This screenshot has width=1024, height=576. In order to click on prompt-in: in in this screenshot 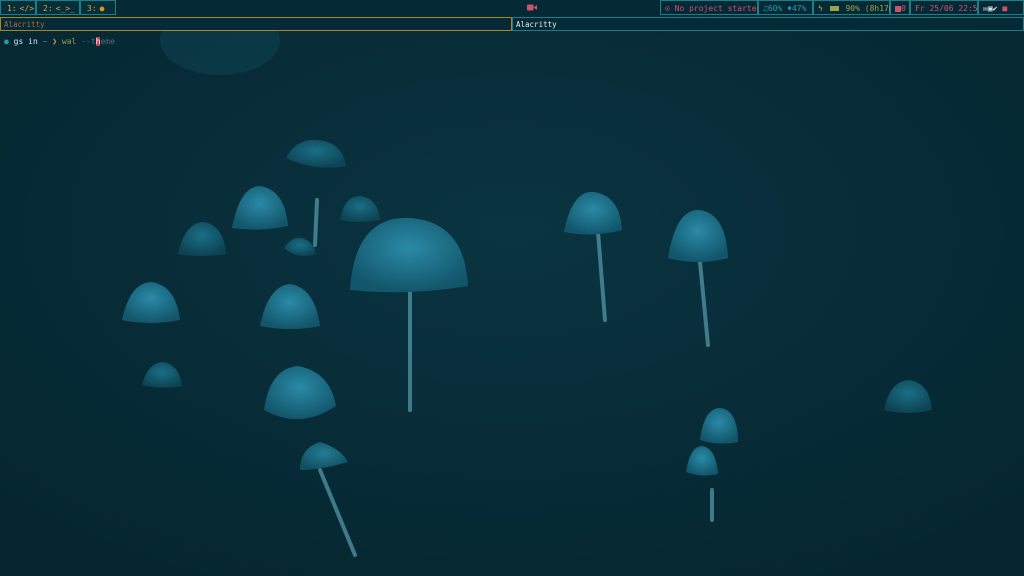, I will do `click(33, 41)`.